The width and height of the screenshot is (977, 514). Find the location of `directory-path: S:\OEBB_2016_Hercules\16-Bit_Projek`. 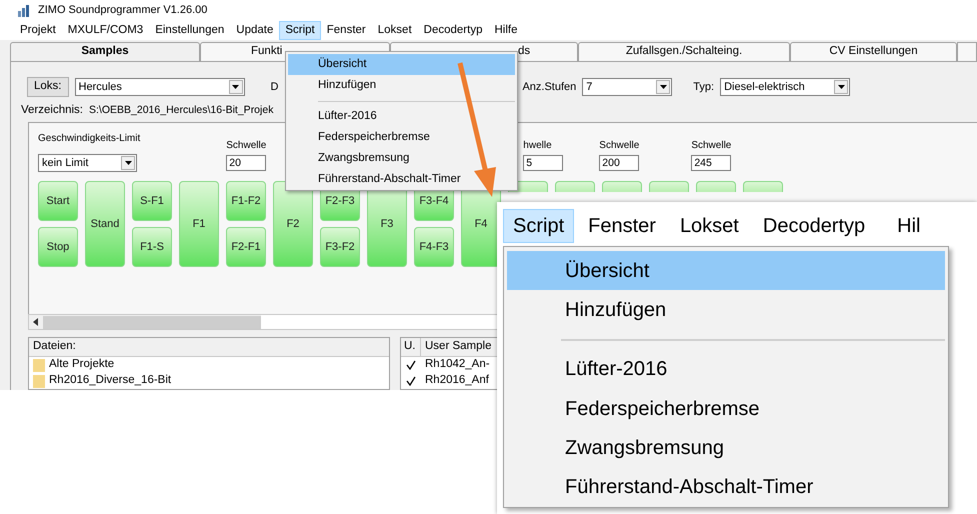

directory-path: S:\OEBB_2016_Hercules\16-Bit_Projek is located at coordinates (181, 110).